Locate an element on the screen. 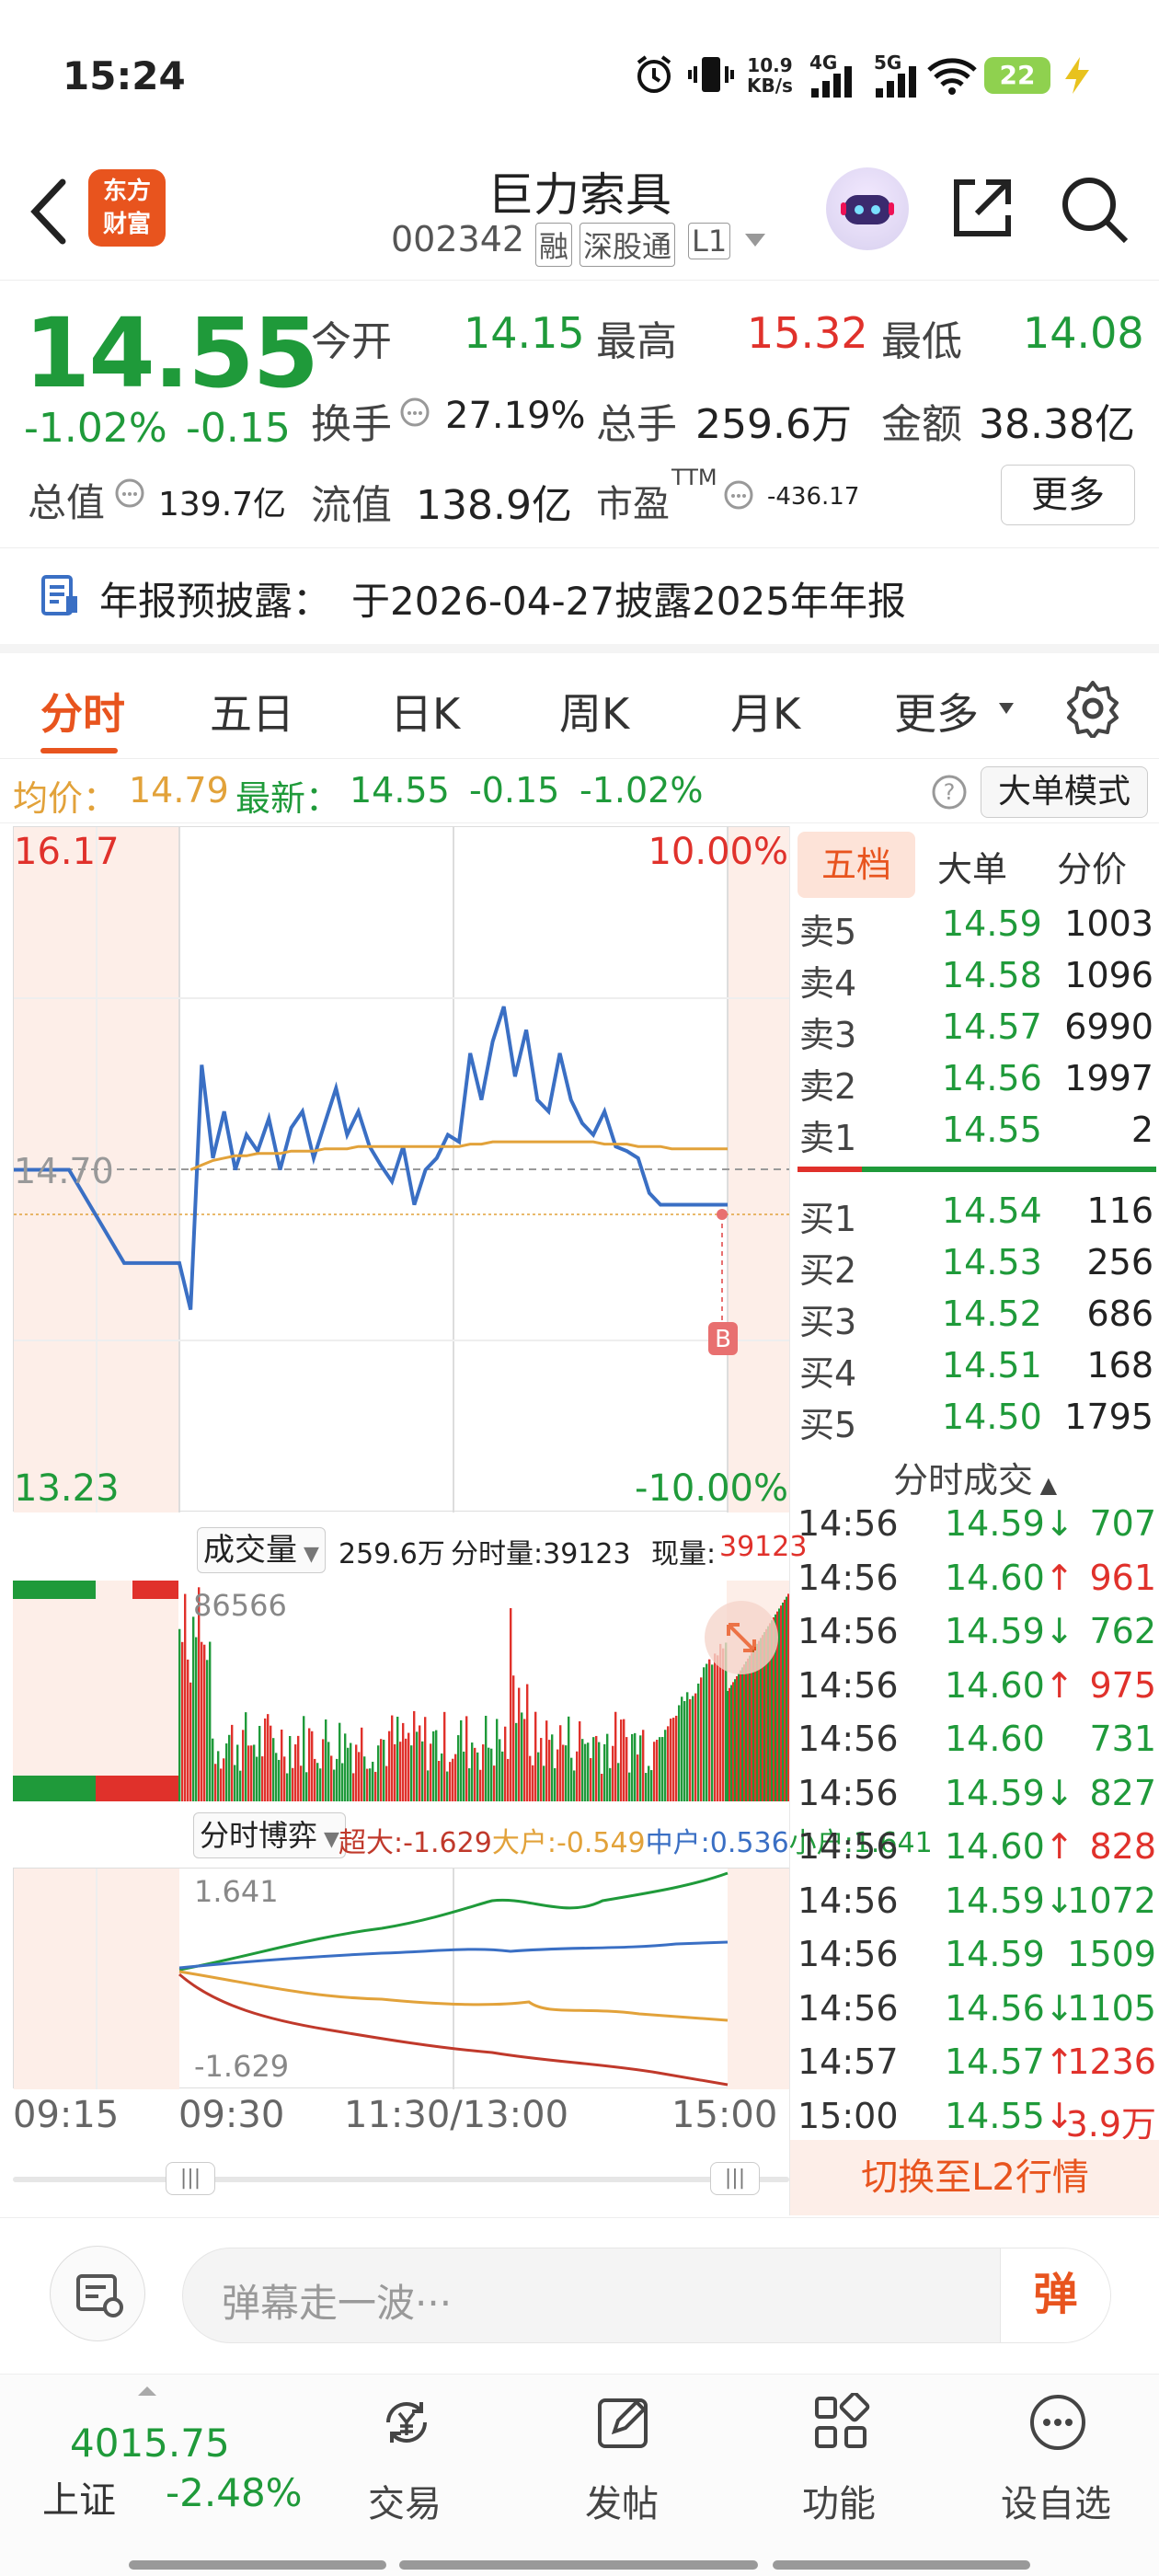  index-pct: -2.48% is located at coordinates (234, 2492).